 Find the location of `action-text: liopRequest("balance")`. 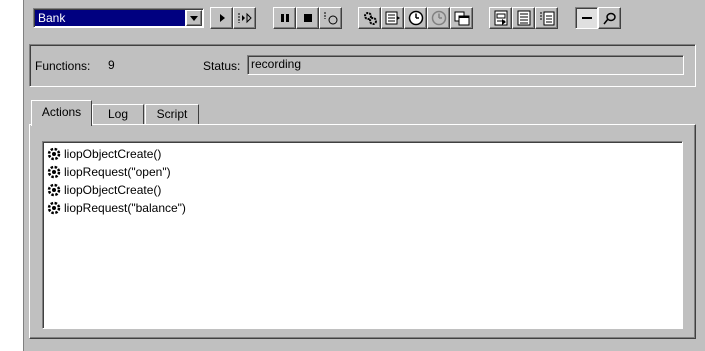

action-text: liopRequest("balance") is located at coordinates (125, 208).